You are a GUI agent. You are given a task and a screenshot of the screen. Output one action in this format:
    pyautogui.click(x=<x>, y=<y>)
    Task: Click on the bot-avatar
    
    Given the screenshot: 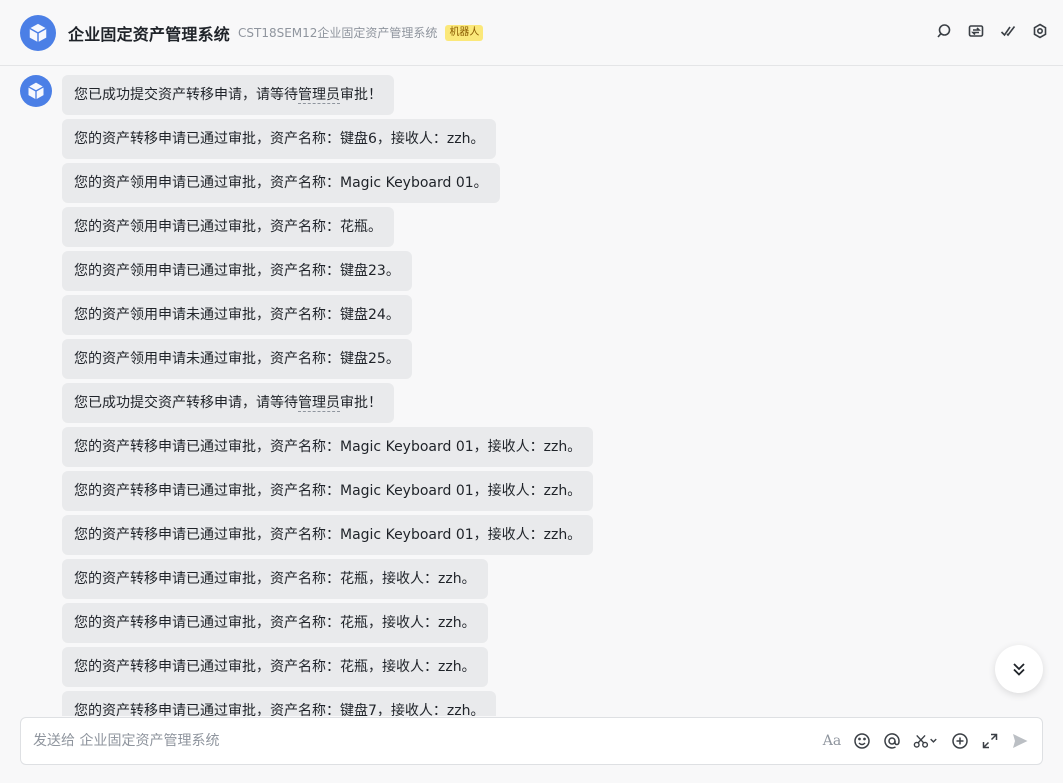 What is the action you would take?
    pyautogui.click(x=38, y=32)
    